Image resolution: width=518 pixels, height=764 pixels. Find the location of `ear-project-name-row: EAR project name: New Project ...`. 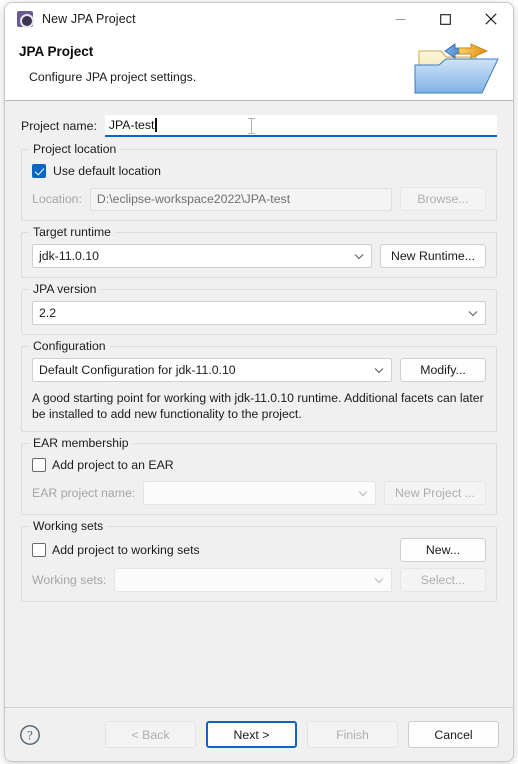

ear-project-name-row: EAR project name: New Project ... is located at coordinates (259, 493).